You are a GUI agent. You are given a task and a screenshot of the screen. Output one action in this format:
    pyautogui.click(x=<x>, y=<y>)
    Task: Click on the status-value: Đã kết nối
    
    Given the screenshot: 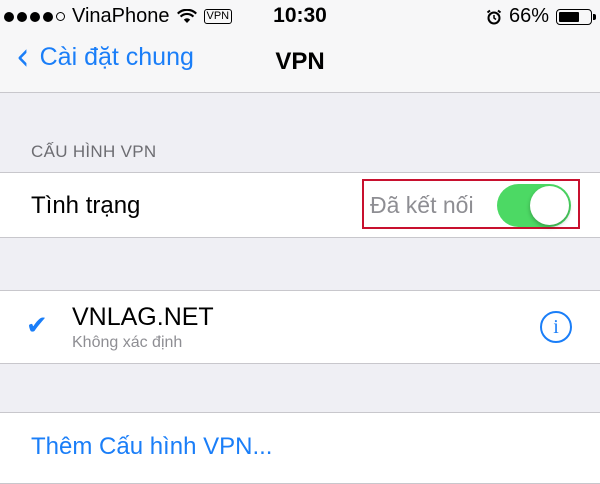 What is the action you would take?
    pyautogui.click(x=422, y=205)
    